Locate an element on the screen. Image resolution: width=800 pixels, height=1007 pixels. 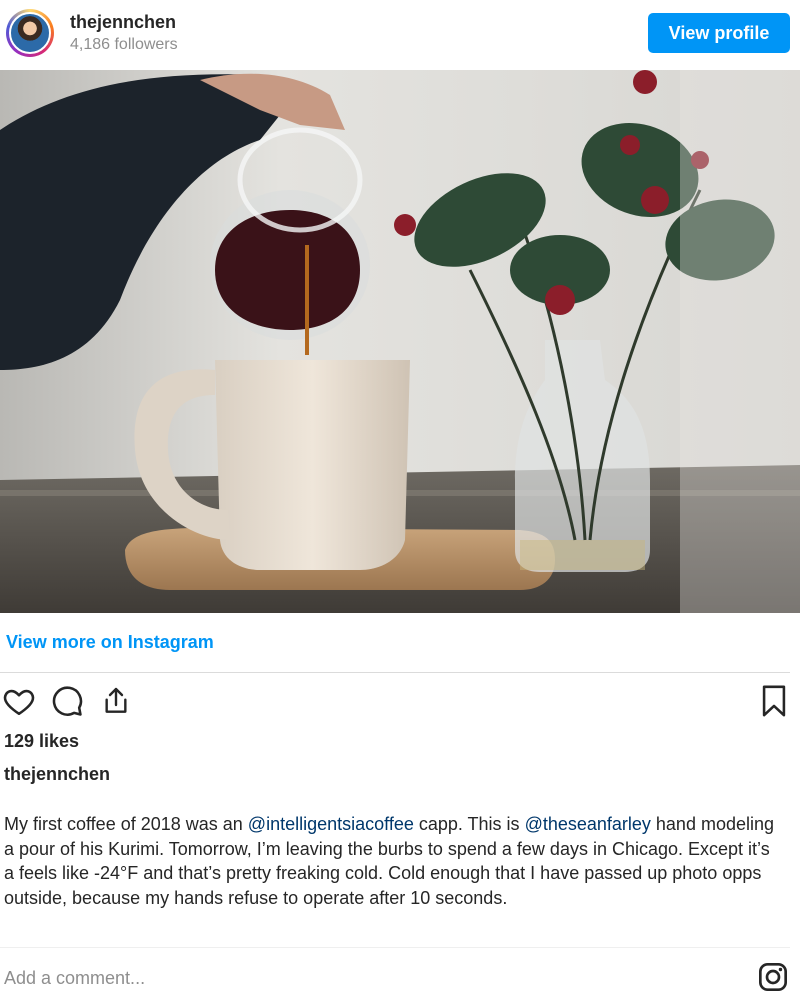
comment-input is located at coordinates (354, 978).